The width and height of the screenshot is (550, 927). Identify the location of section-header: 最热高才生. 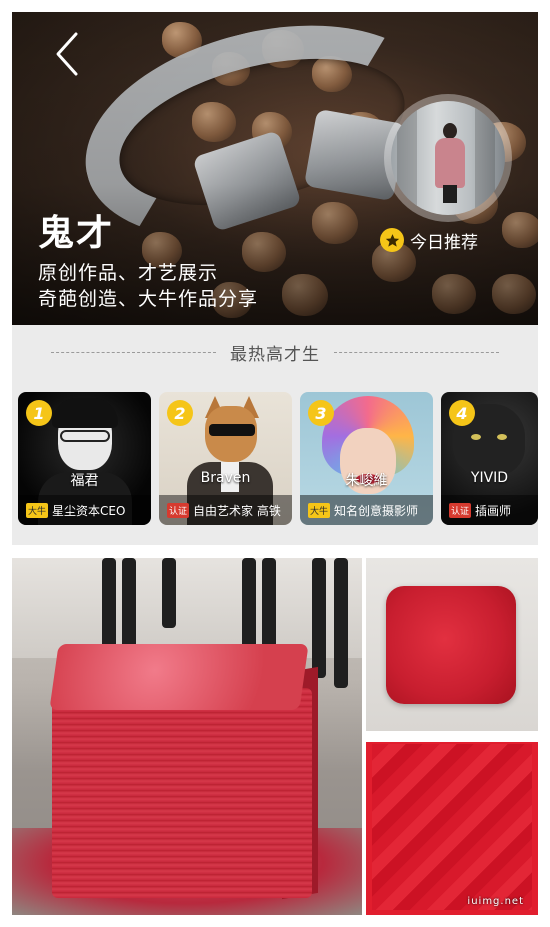
(275, 352).